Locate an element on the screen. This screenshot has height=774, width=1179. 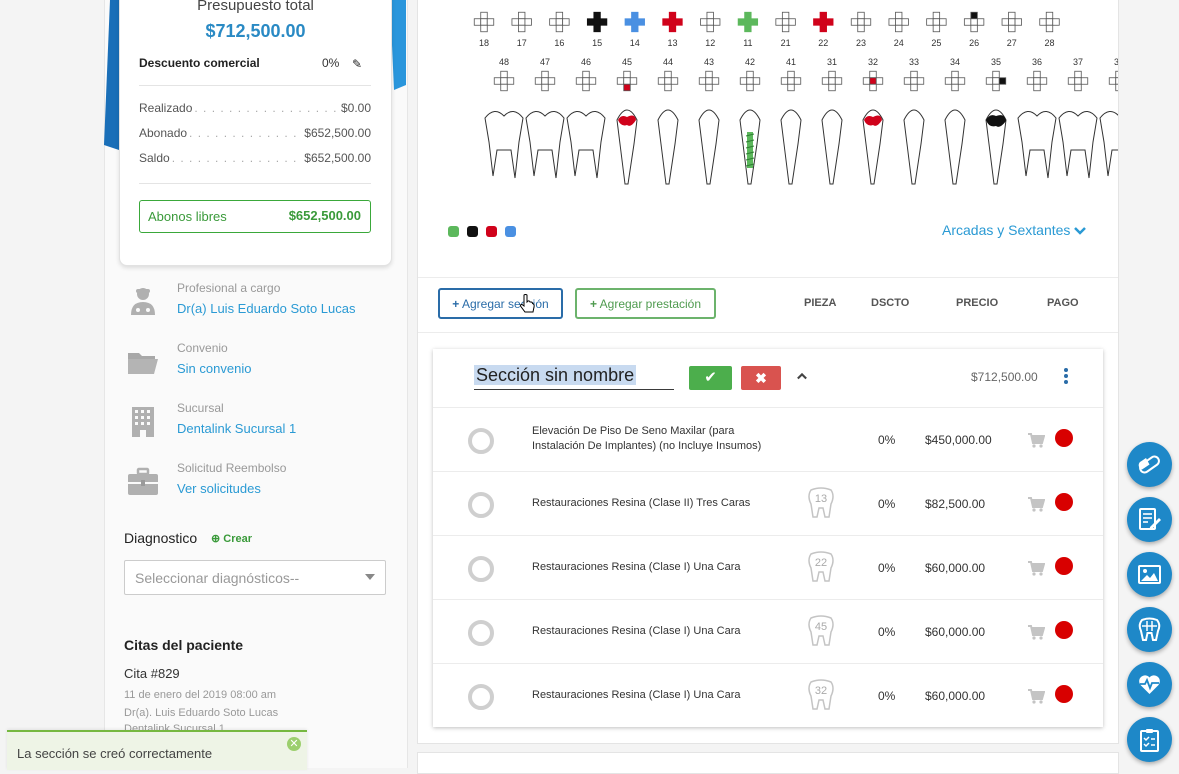
sucursal-link: Dentalink Sucursal 1 is located at coordinates (236, 428).